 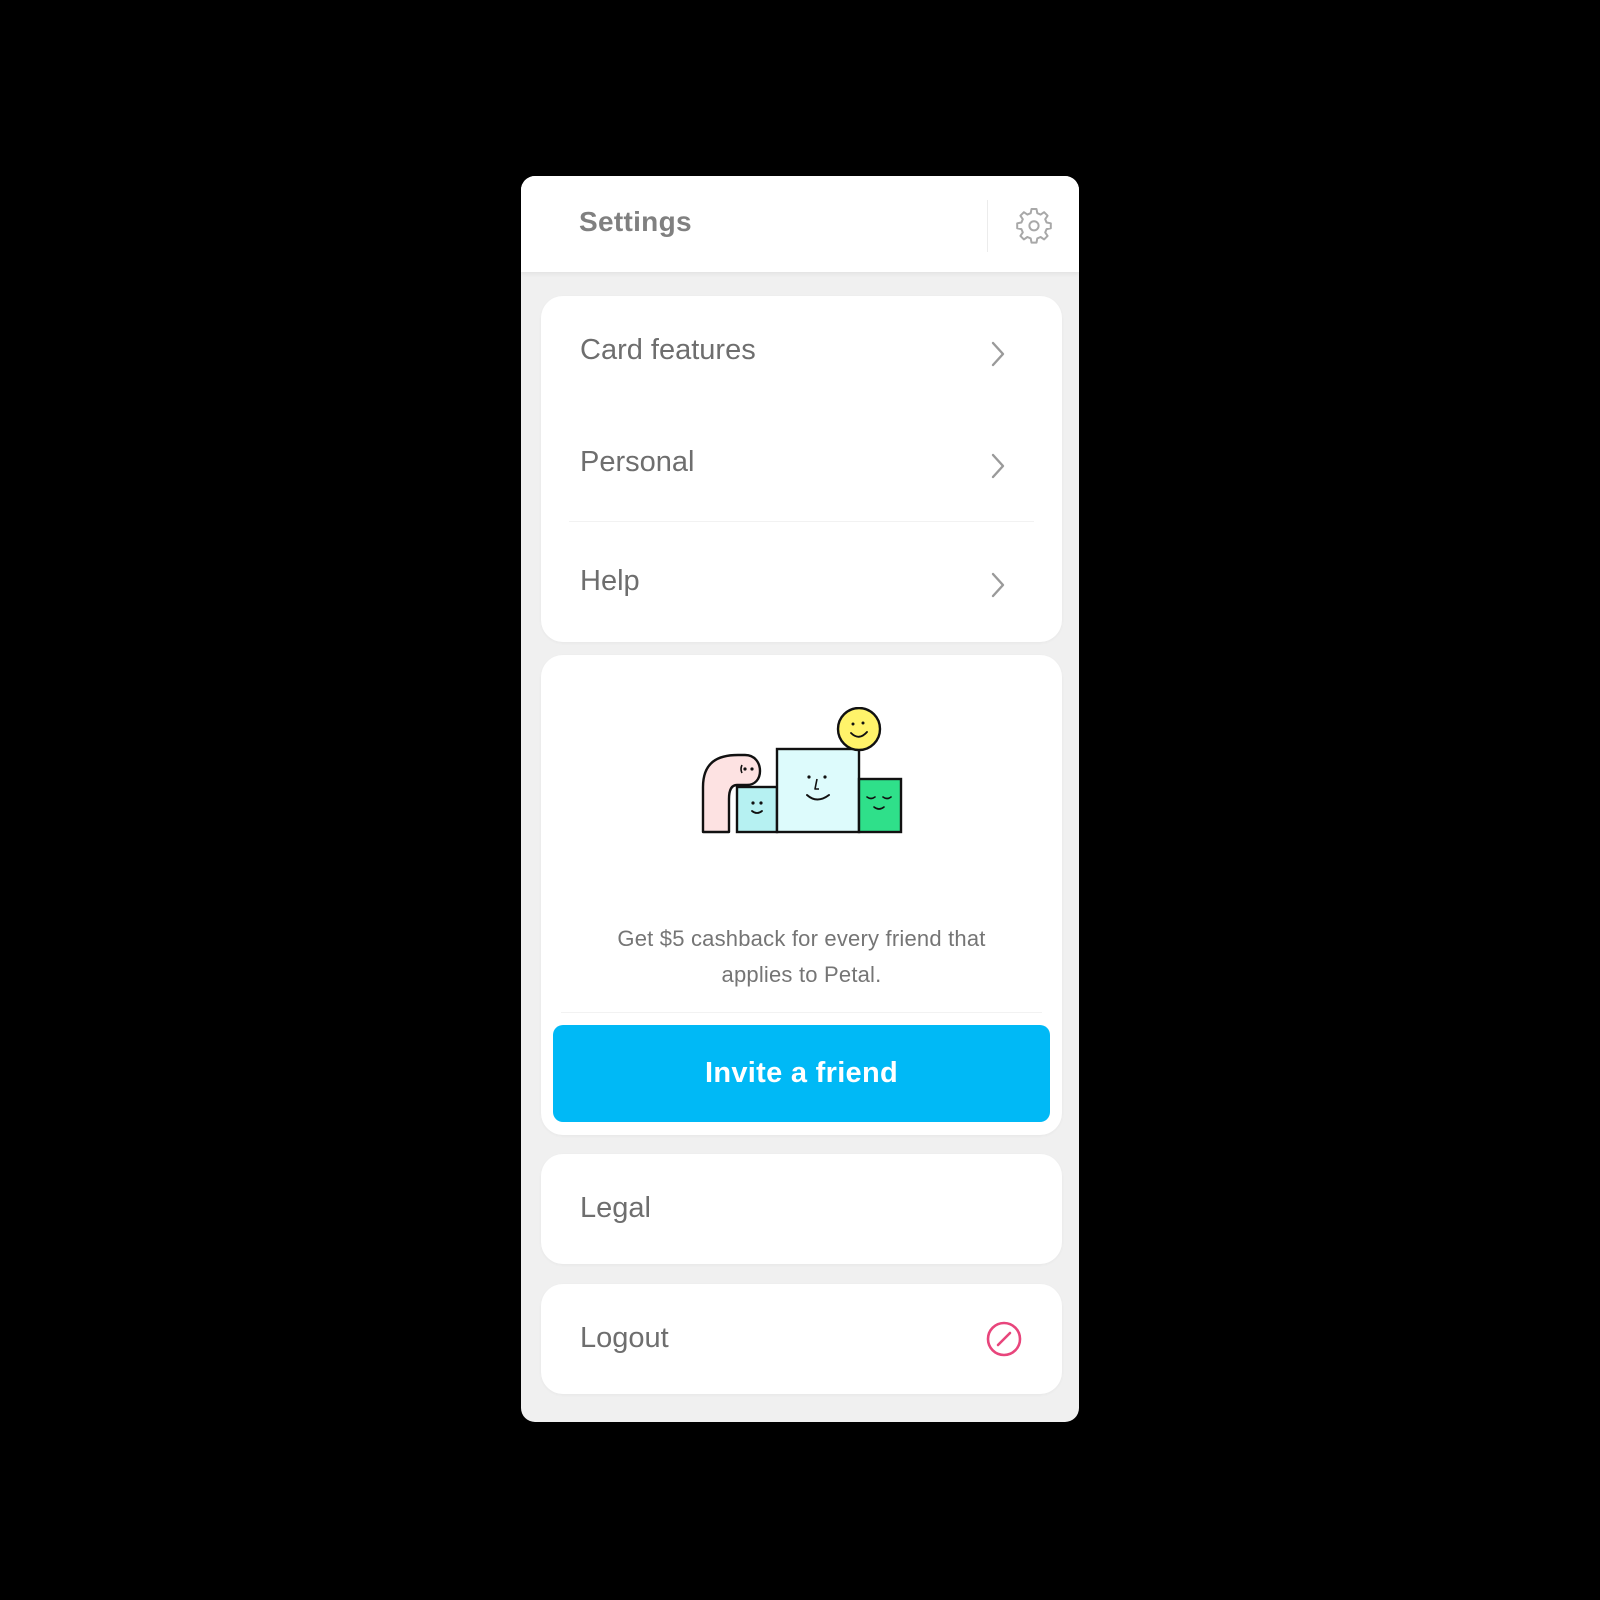 I want to click on logout-card: Logout, so click(x=801, y=1339).